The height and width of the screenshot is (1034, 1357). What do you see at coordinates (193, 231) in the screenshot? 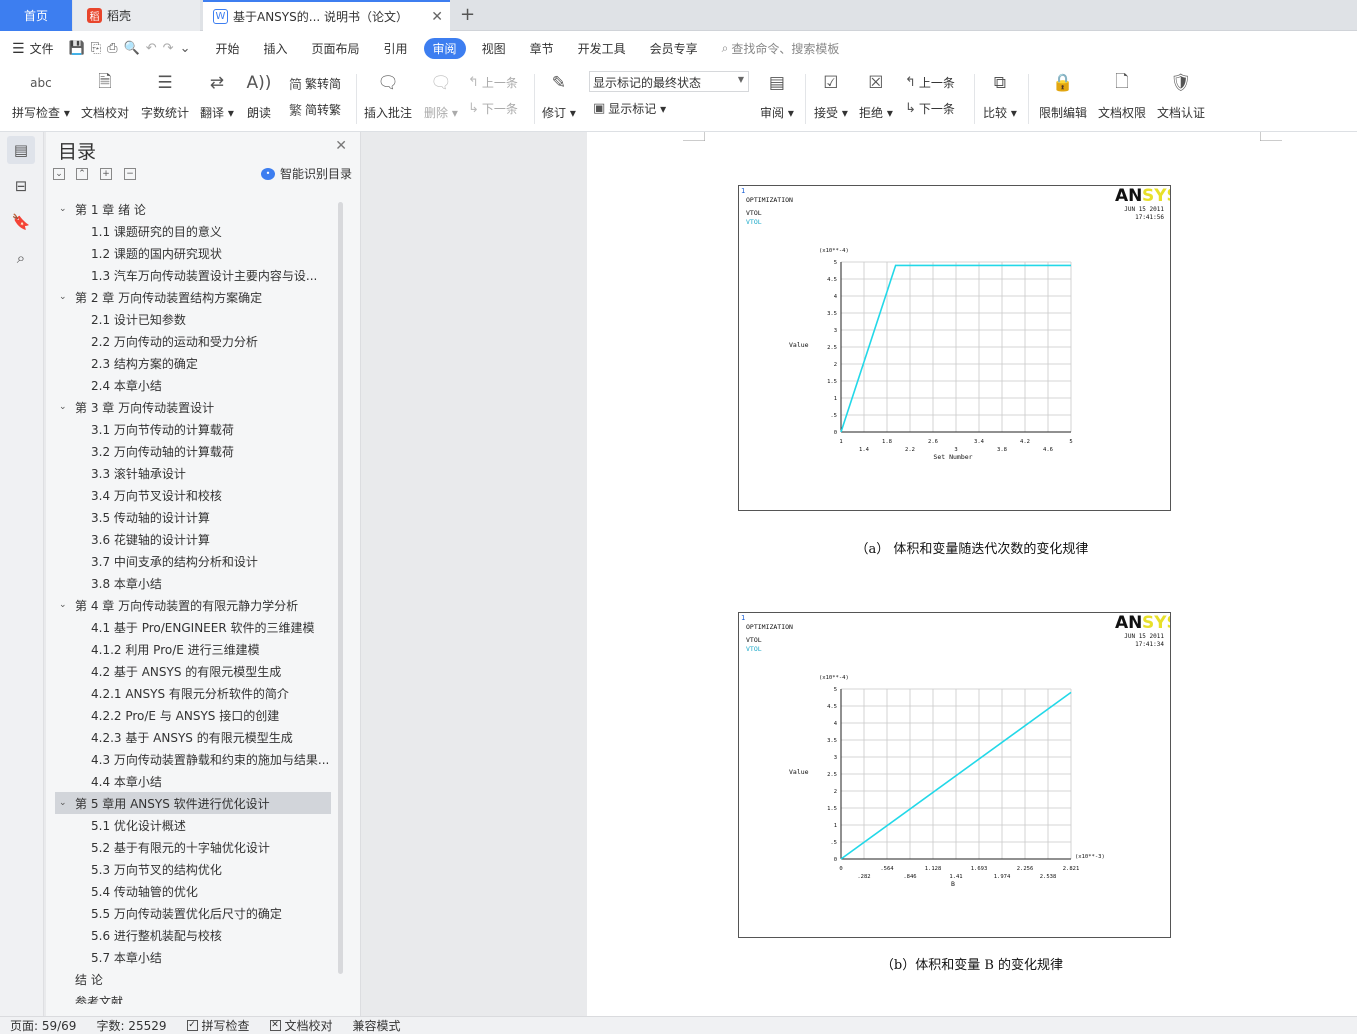
I see `toc-item: 1.1 课题研究的目的意义` at bounding box center [193, 231].